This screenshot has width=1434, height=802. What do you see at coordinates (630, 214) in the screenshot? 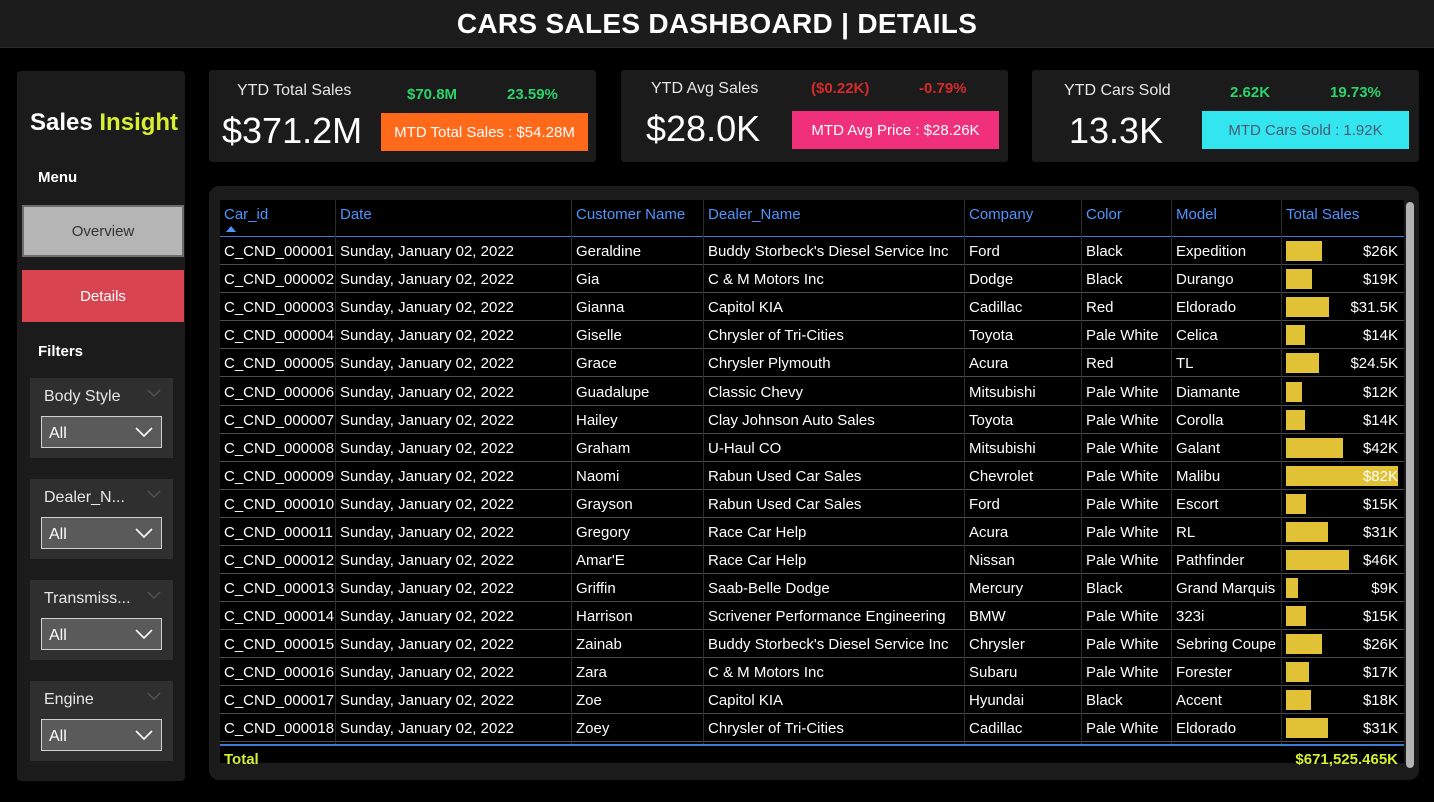
I see `col-customer-name-header: Customer Name` at bounding box center [630, 214].